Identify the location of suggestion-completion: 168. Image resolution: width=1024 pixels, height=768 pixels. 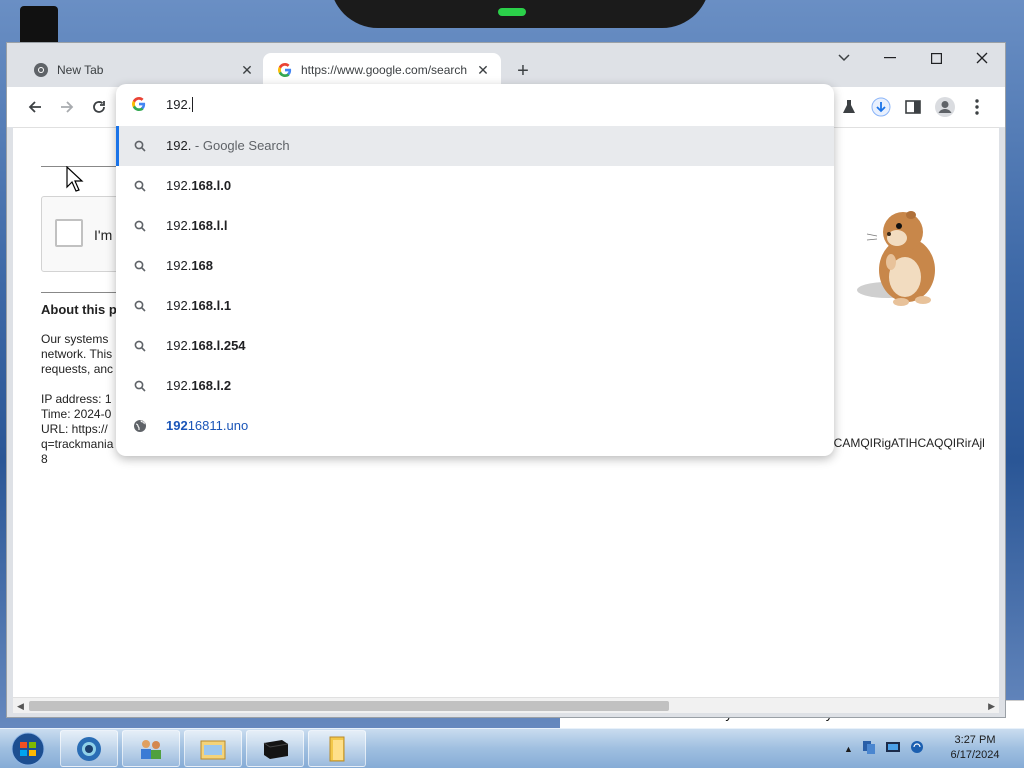
(202, 265).